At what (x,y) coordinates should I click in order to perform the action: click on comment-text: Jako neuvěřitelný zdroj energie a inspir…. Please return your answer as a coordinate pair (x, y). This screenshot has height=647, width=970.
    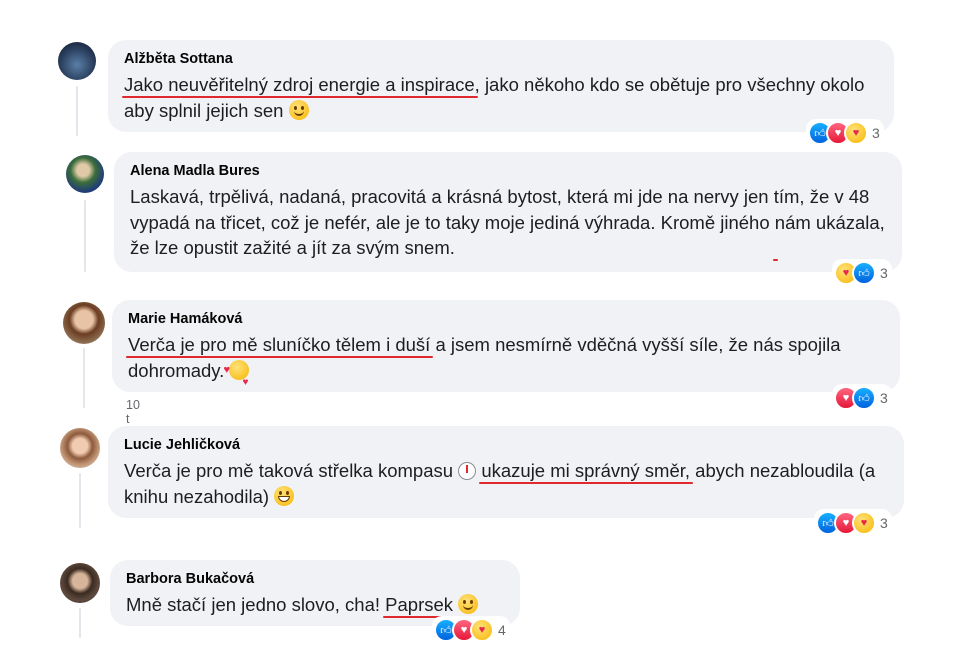
    Looking at the image, I should click on (502, 97).